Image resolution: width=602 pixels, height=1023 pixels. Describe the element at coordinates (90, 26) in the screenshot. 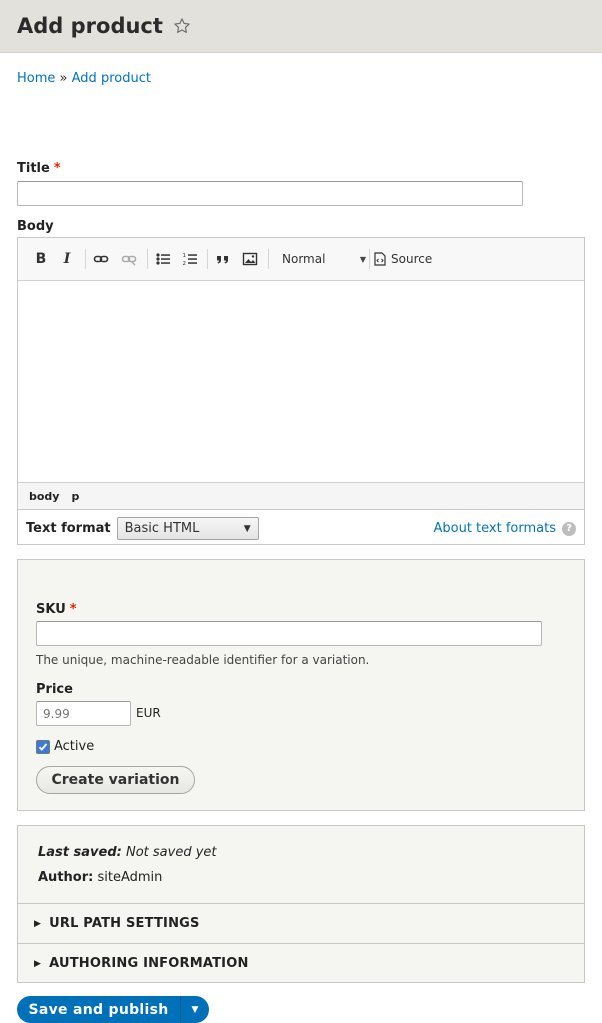

I see `page-title: Add product` at that location.